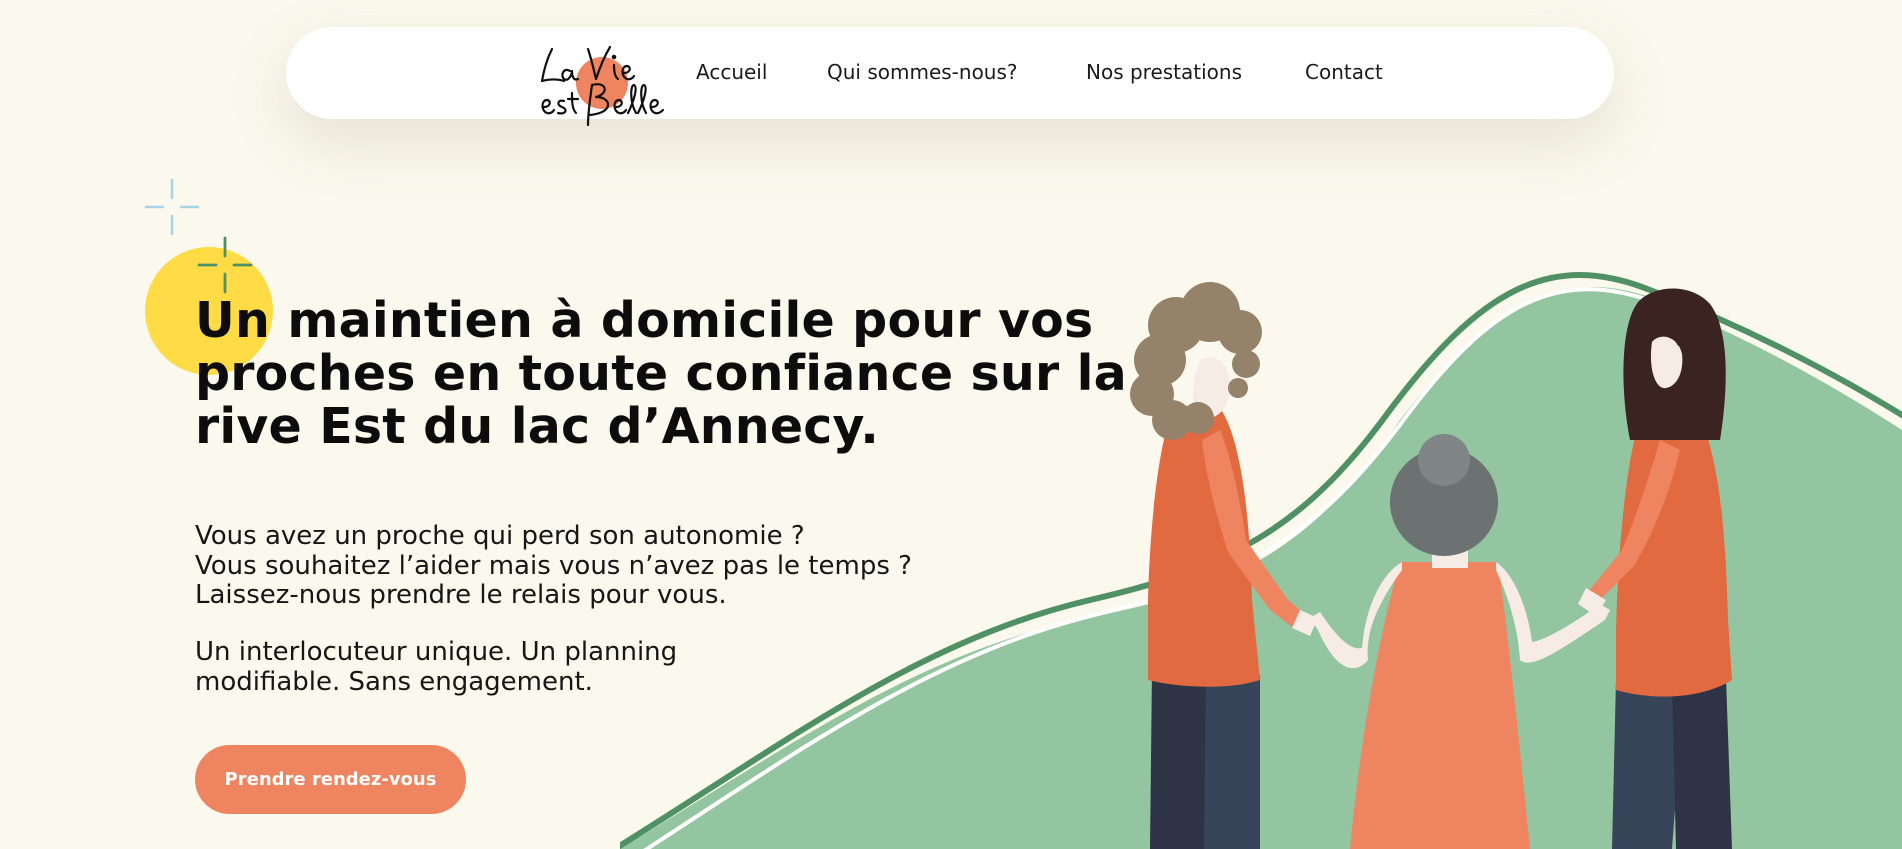 This screenshot has width=1902, height=849. What do you see at coordinates (1344, 72) in the screenshot?
I see `nav-item-contact: Contact` at bounding box center [1344, 72].